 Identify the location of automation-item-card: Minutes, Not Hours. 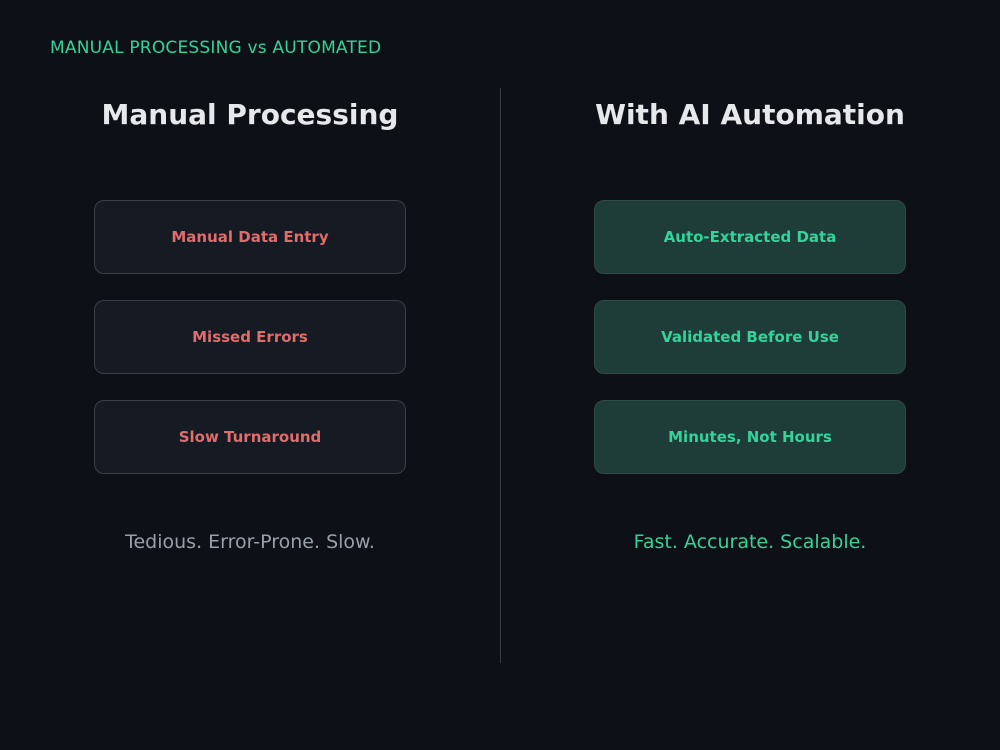
(750, 437).